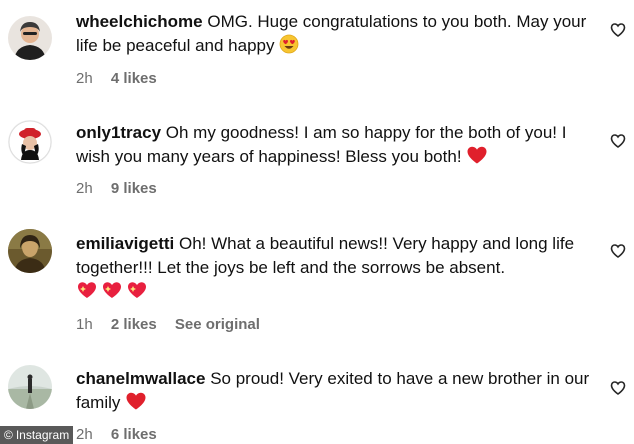 This screenshot has height=444, width=634. Describe the element at coordinates (217, 324) in the screenshot. I see `see-original-link: See original` at that location.